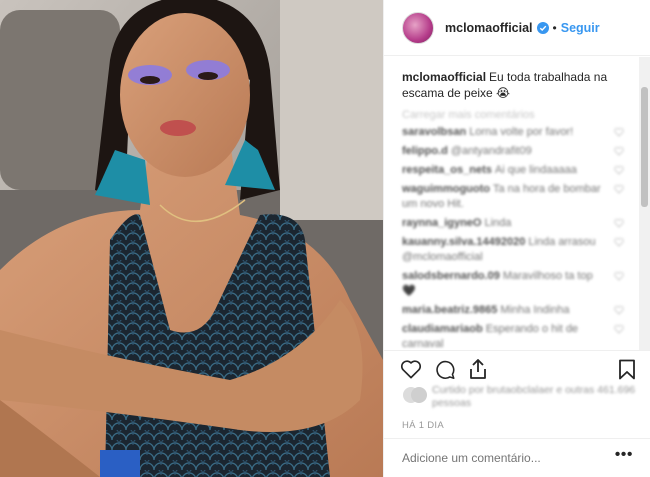 The width and height of the screenshot is (650, 477). What do you see at coordinates (451, 276) in the screenshot?
I see `comment-username: salodsbernardo.09` at bounding box center [451, 276].